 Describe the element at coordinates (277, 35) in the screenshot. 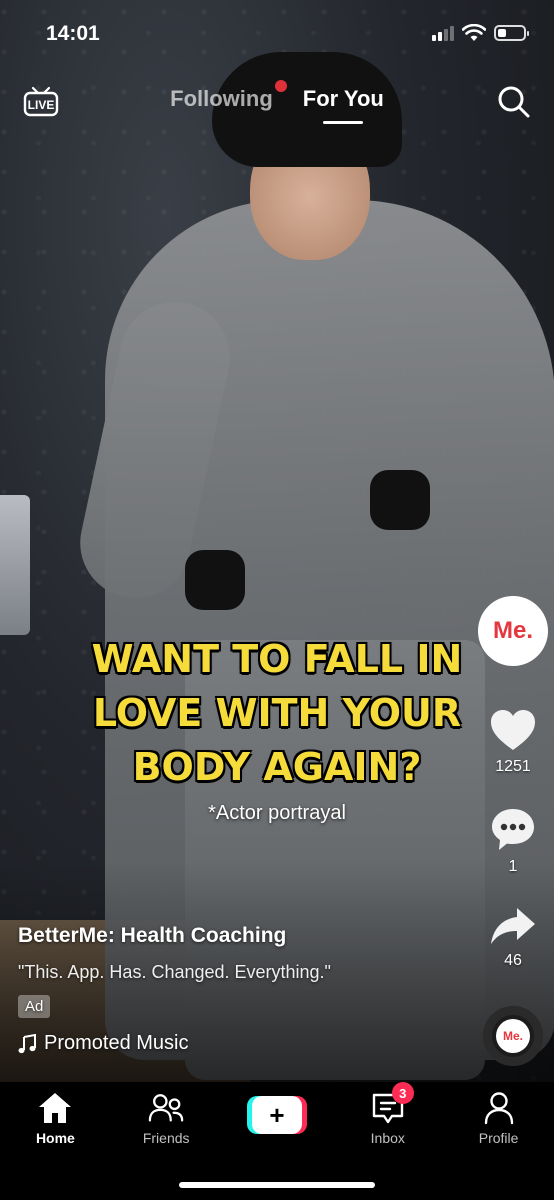

I see `status-bar: 14:01` at that location.